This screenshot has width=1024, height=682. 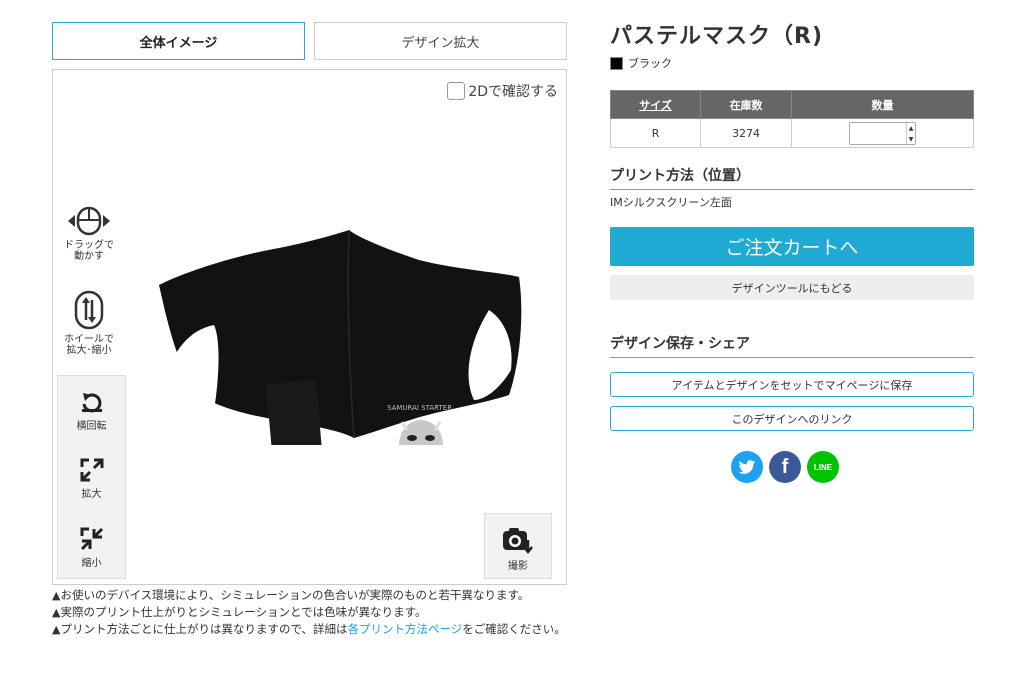 I want to click on line-icon: LINE, so click(x=823, y=467).